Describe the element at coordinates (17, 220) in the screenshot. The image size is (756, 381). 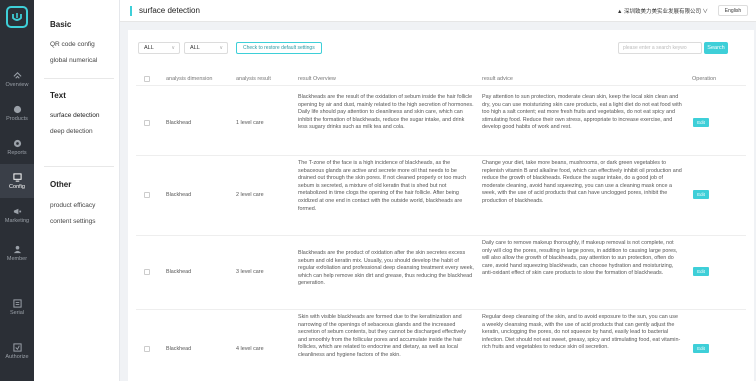
I see `nav-marketing-label: Marketing` at that location.